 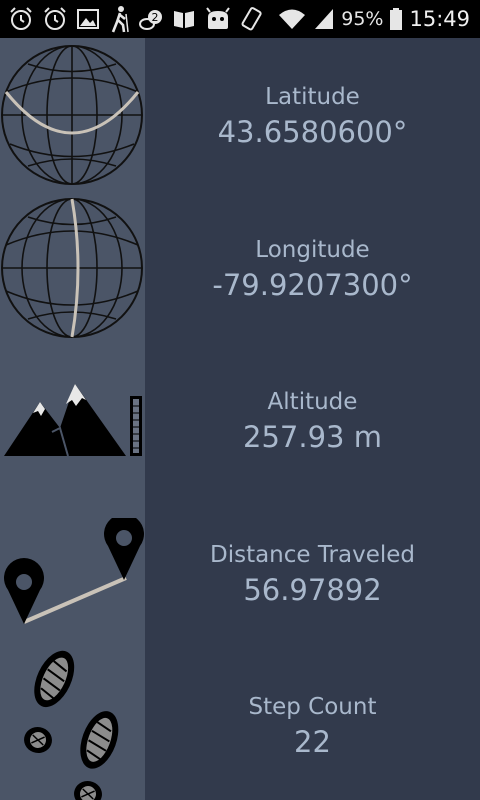 I want to click on image-icon, so click(x=88, y=19).